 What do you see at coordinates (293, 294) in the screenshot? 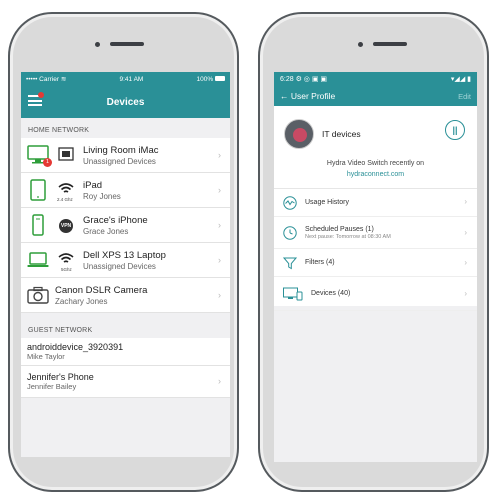
I see `devices-icon` at bounding box center [293, 294].